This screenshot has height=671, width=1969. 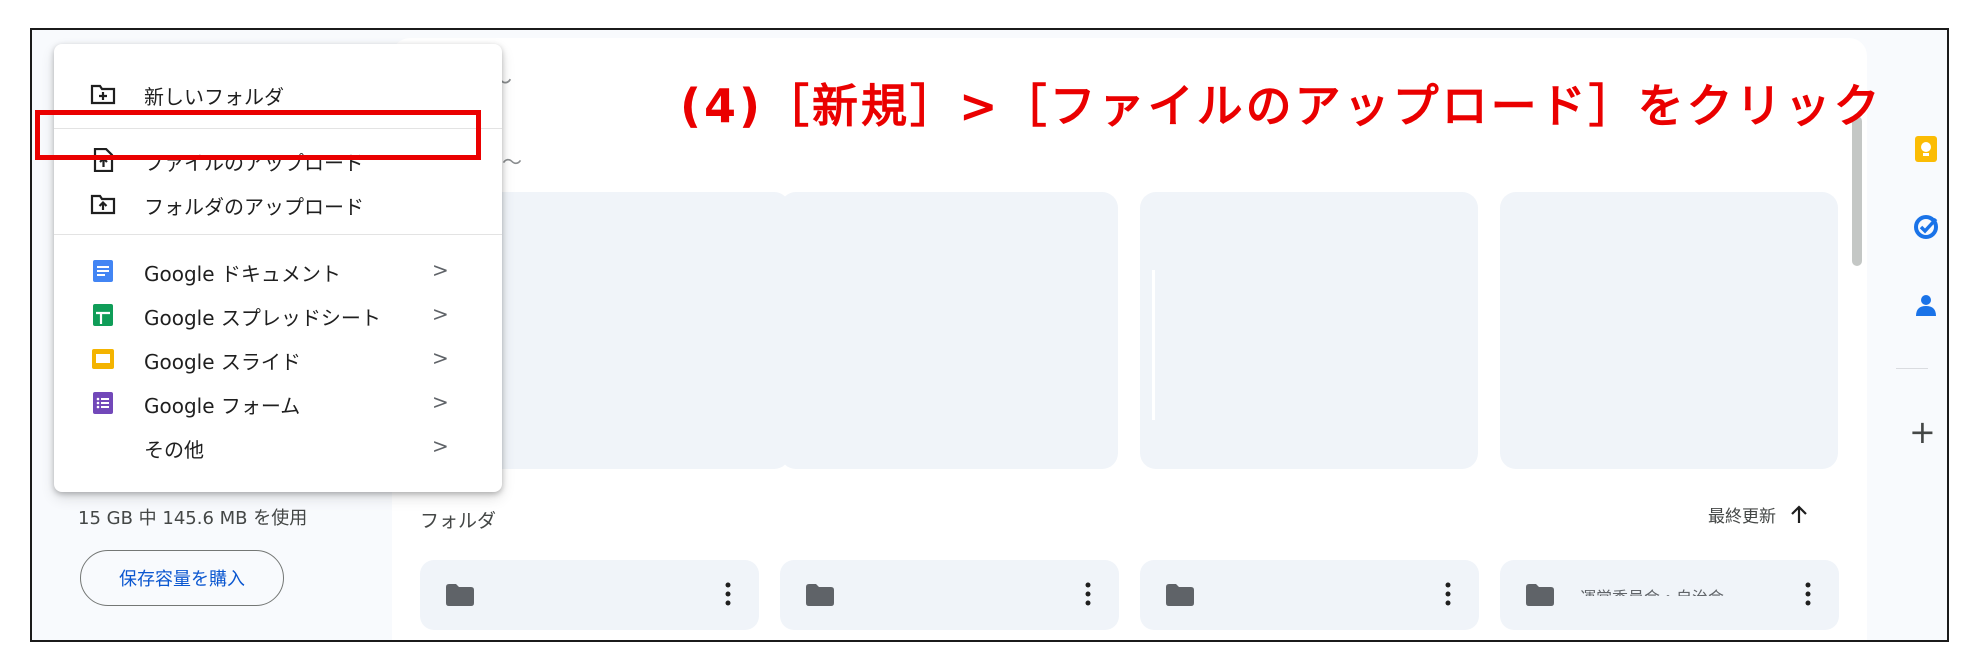 I want to click on menu-item-label: フォルダのアップロード, so click(x=254, y=207).